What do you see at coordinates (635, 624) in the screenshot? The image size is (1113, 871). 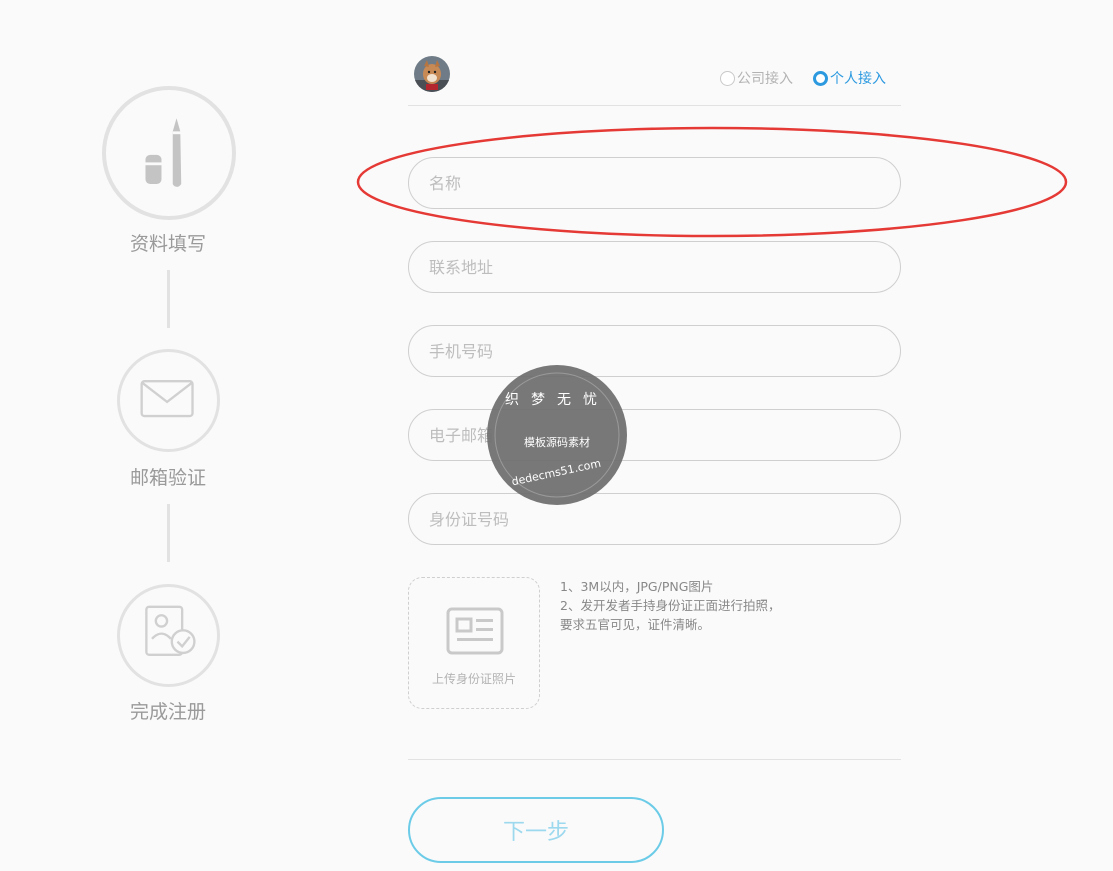 I see `upload-note: 要求五官可见，证件清晰。` at bounding box center [635, 624].